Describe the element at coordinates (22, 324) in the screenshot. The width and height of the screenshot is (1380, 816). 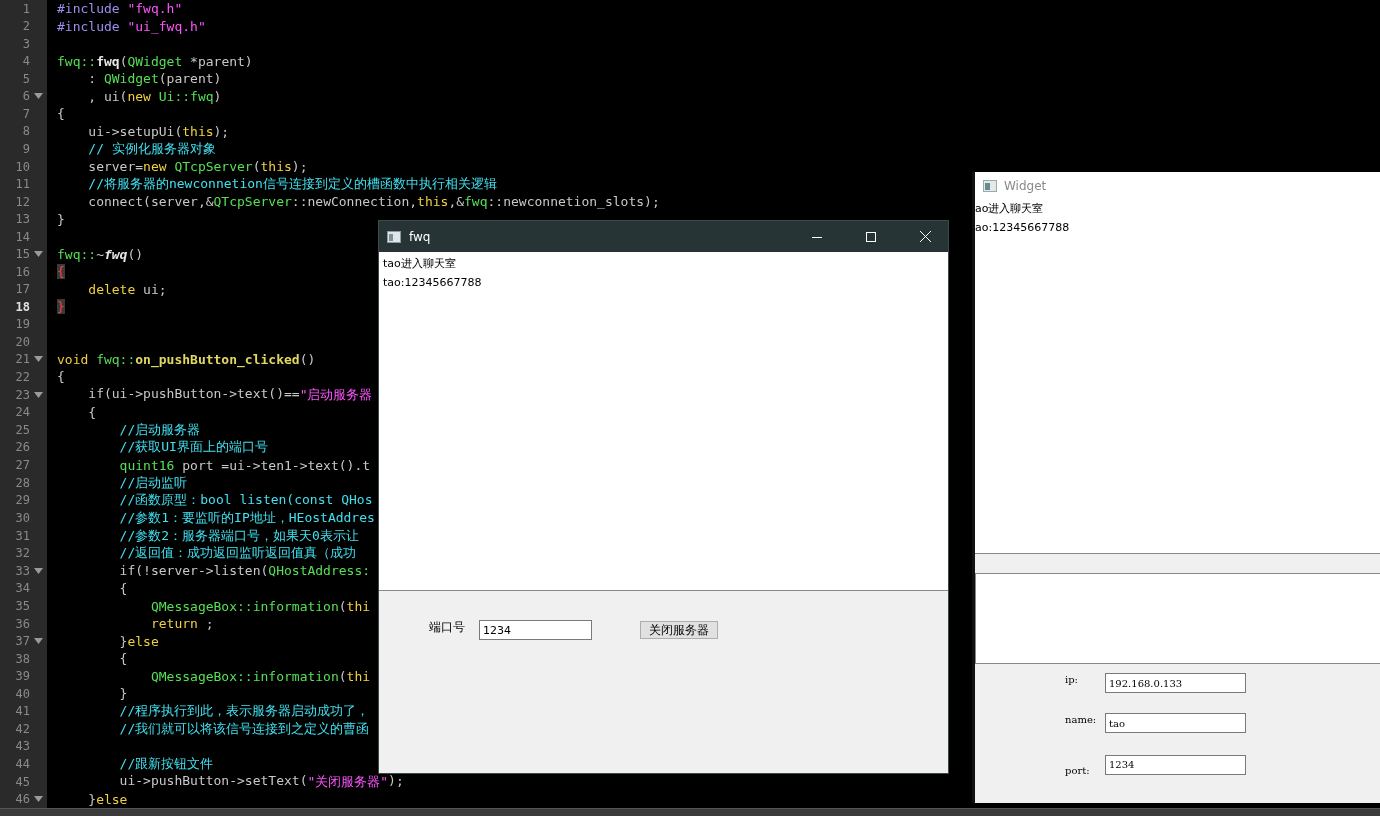
I see `line-number: 19` at that location.